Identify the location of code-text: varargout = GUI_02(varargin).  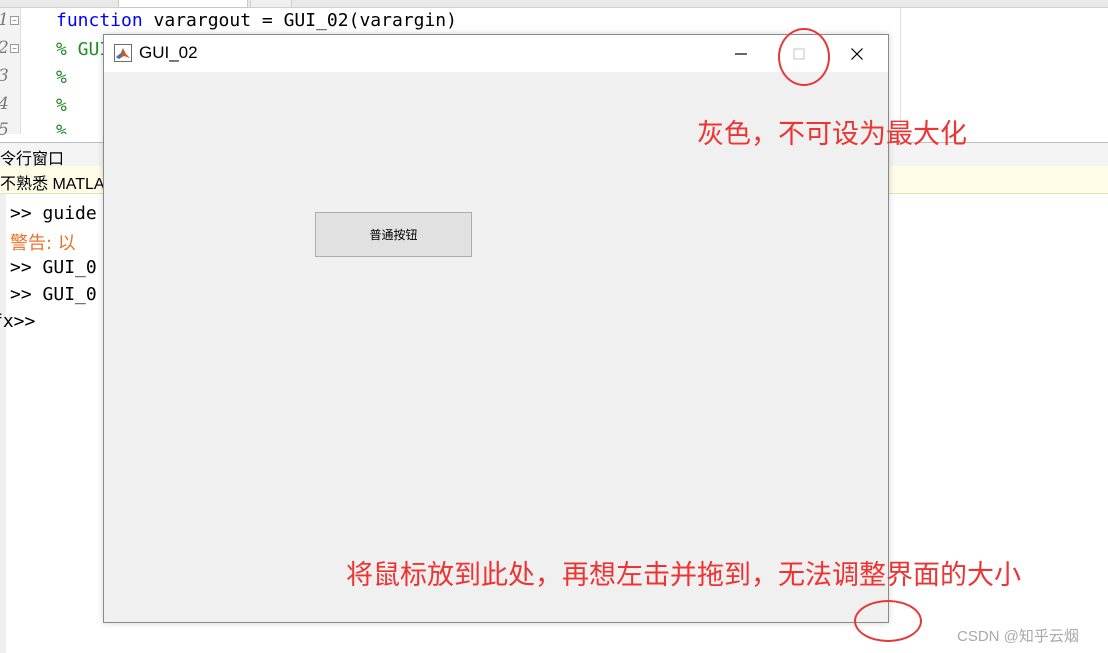
(299, 20).